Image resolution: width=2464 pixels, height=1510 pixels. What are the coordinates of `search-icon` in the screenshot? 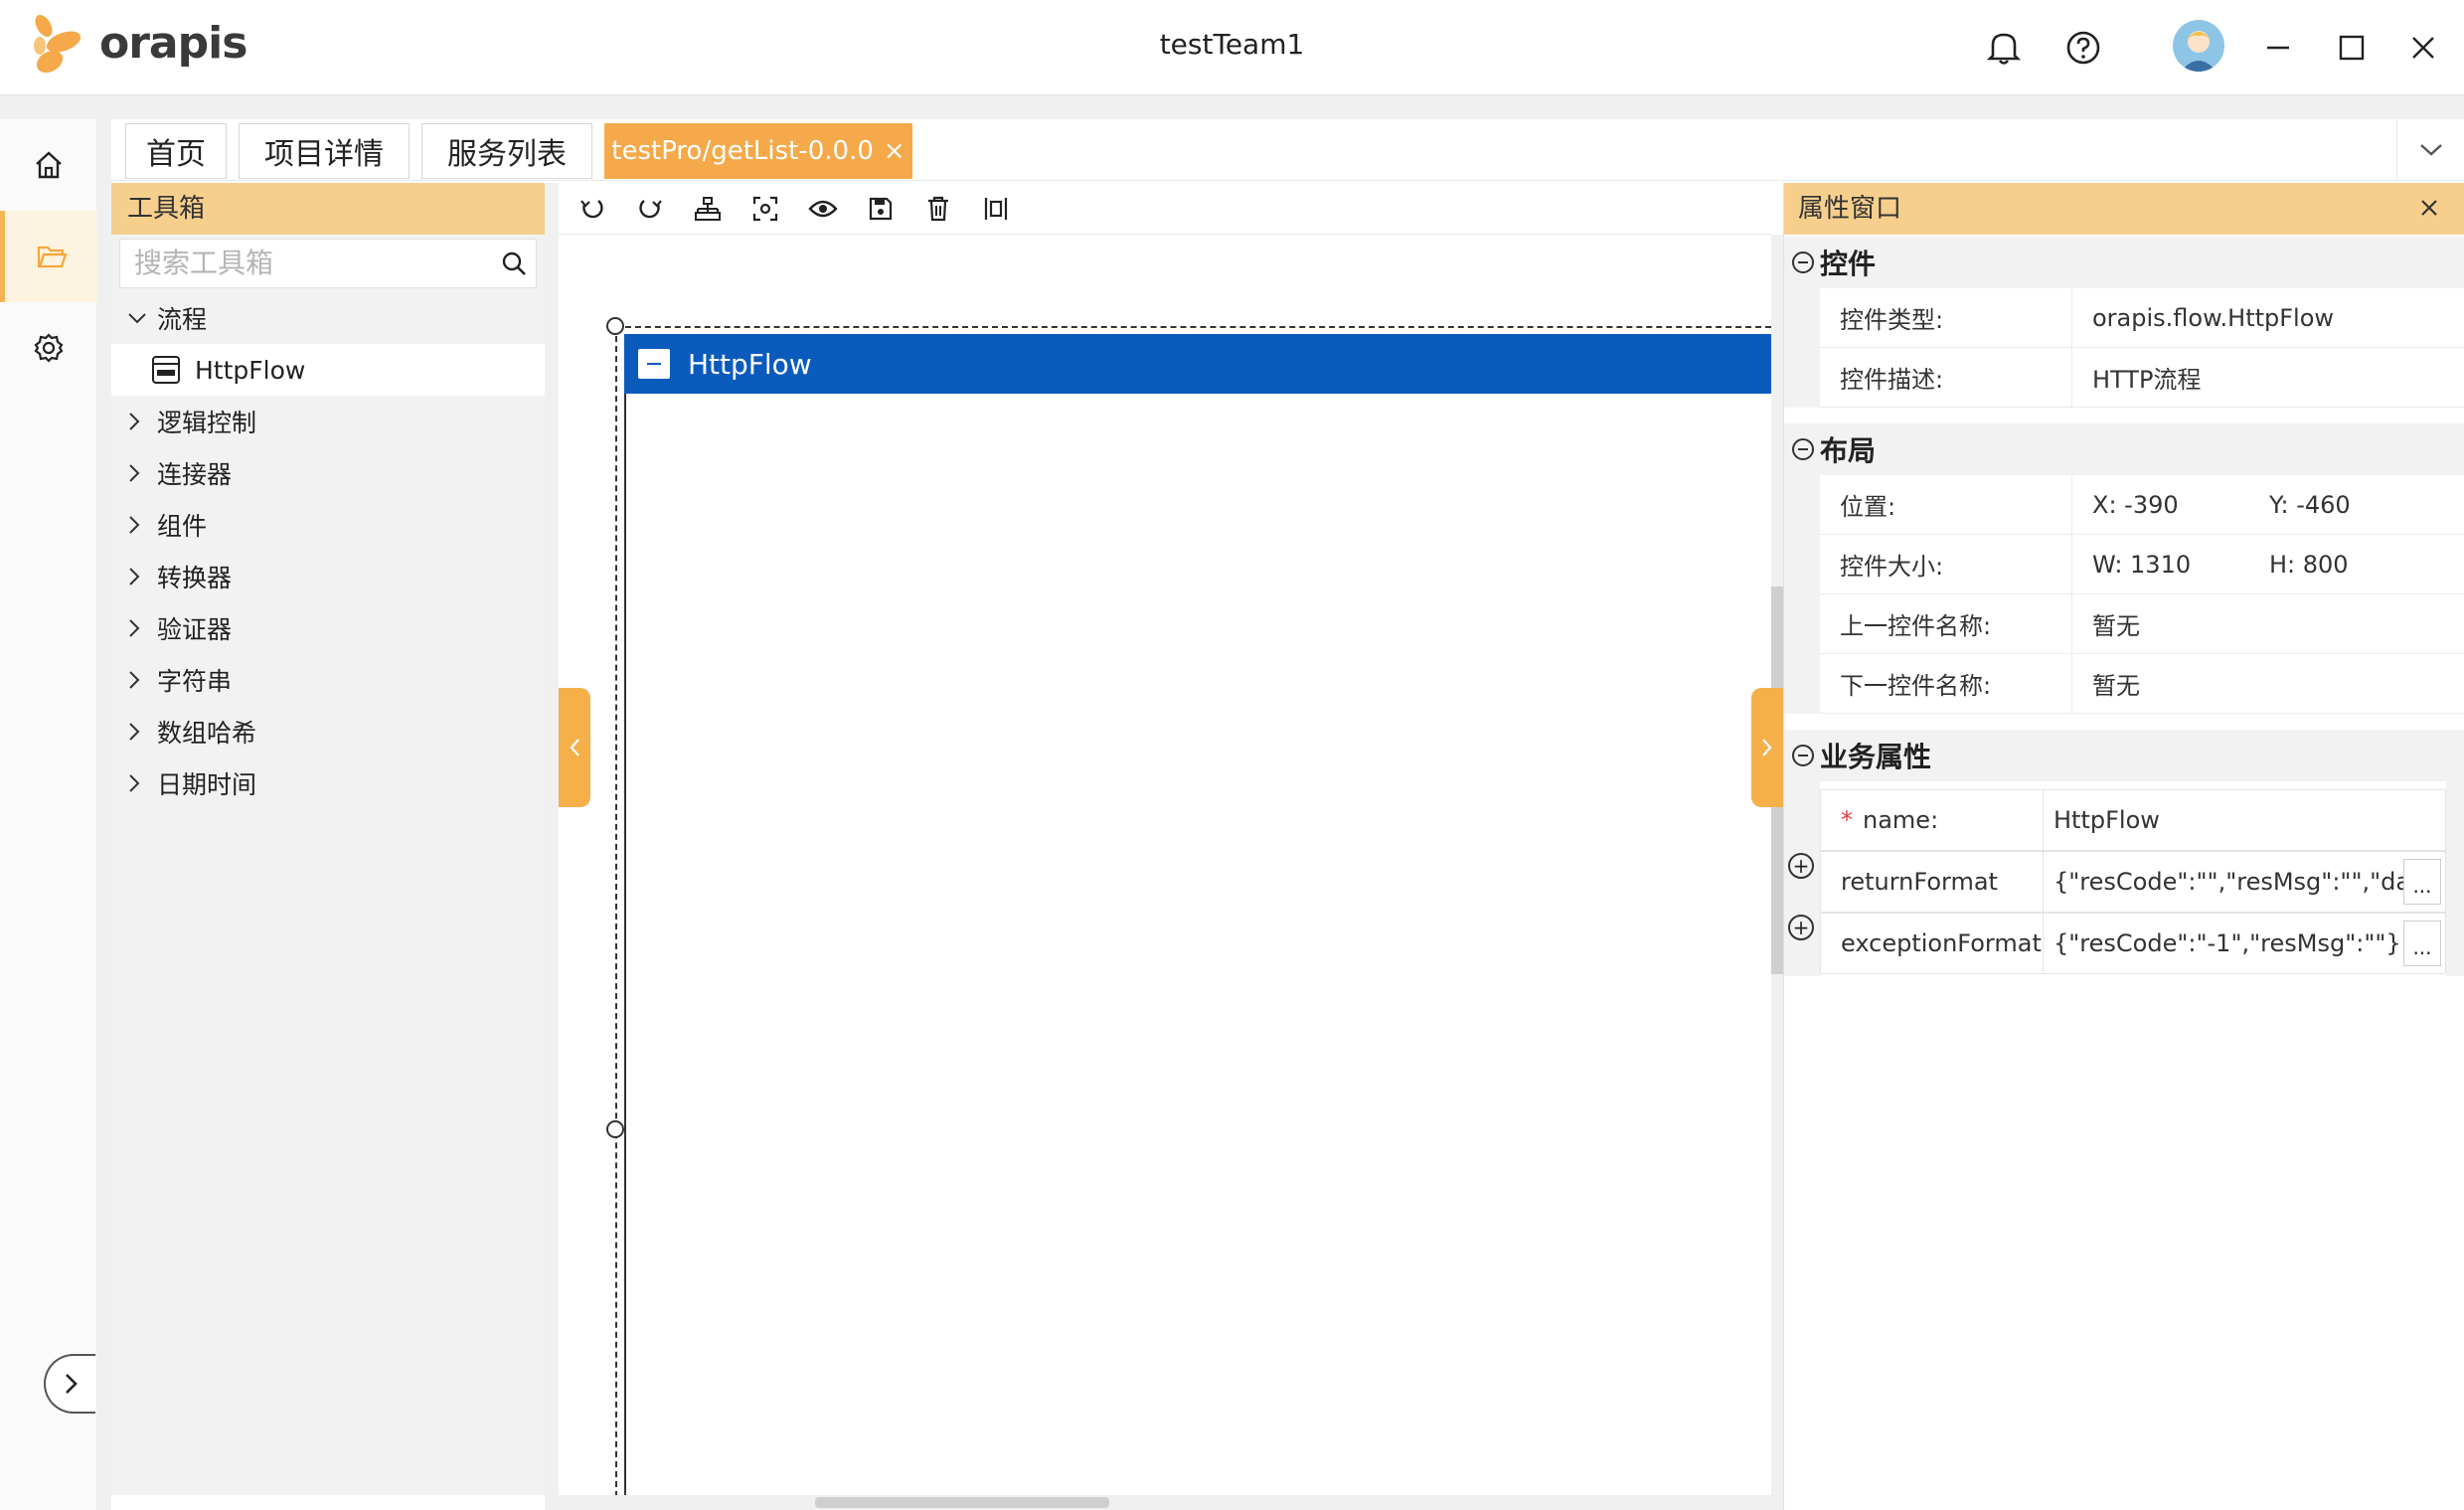 It's located at (514, 265).